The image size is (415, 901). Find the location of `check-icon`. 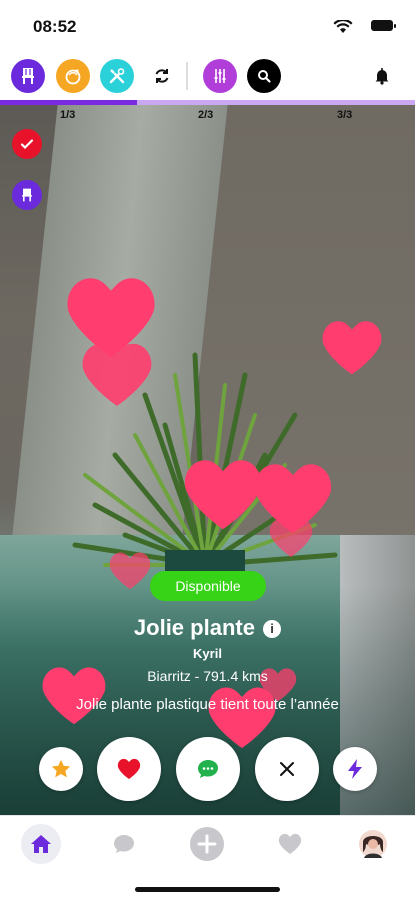

check-icon is located at coordinates (27, 144).